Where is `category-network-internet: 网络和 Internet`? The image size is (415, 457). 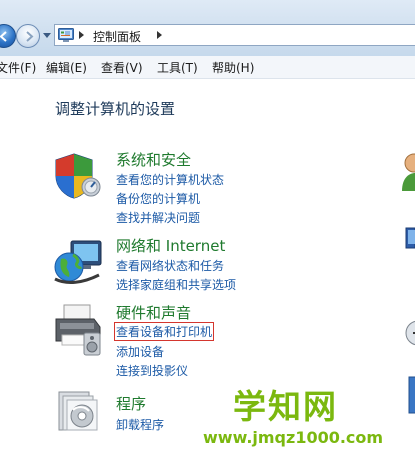
category-network-internet: 网络和 Internet is located at coordinates (170, 245).